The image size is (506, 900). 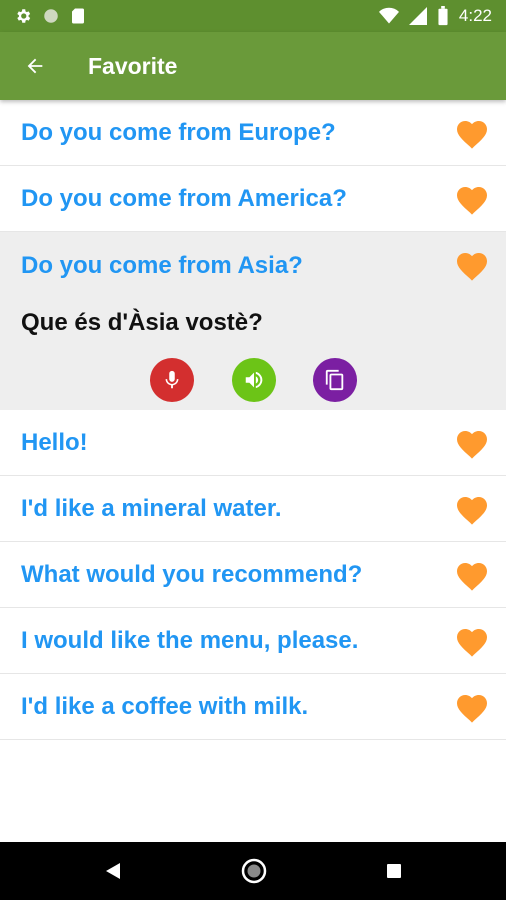 I want to click on record-button, so click(x=172, y=380).